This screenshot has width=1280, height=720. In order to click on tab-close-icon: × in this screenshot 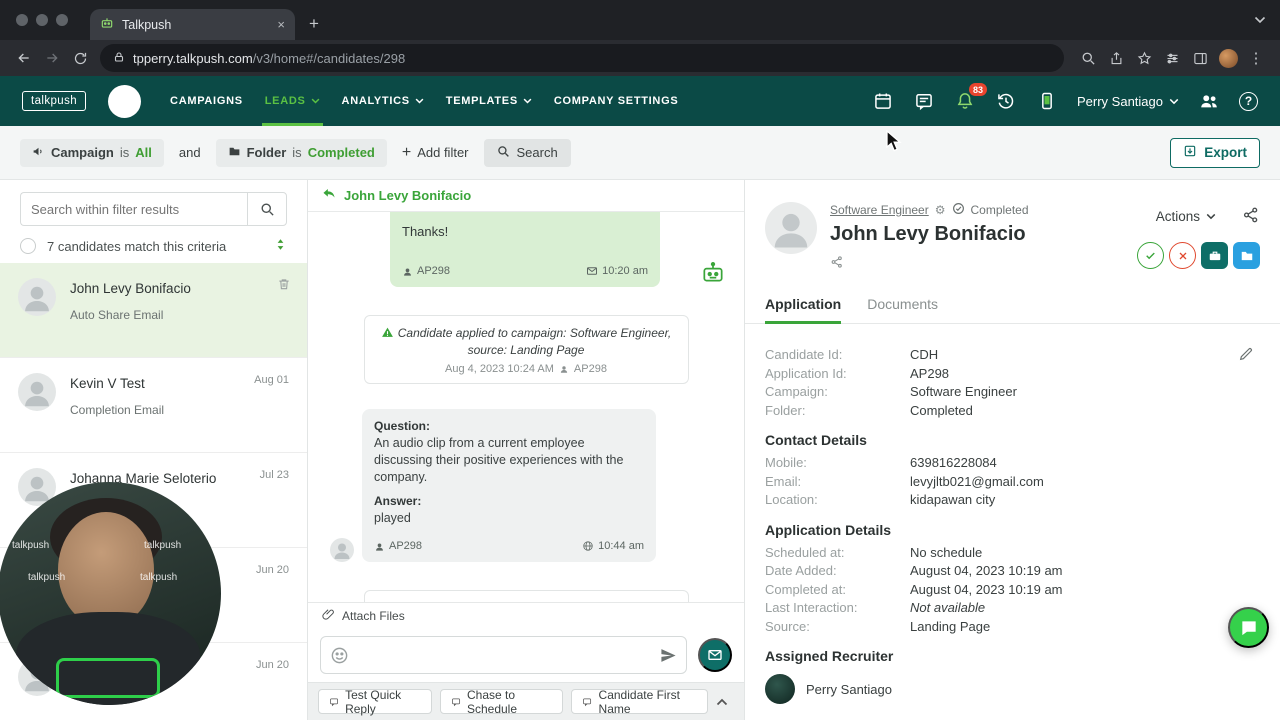, I will do `click(281, 24)`.